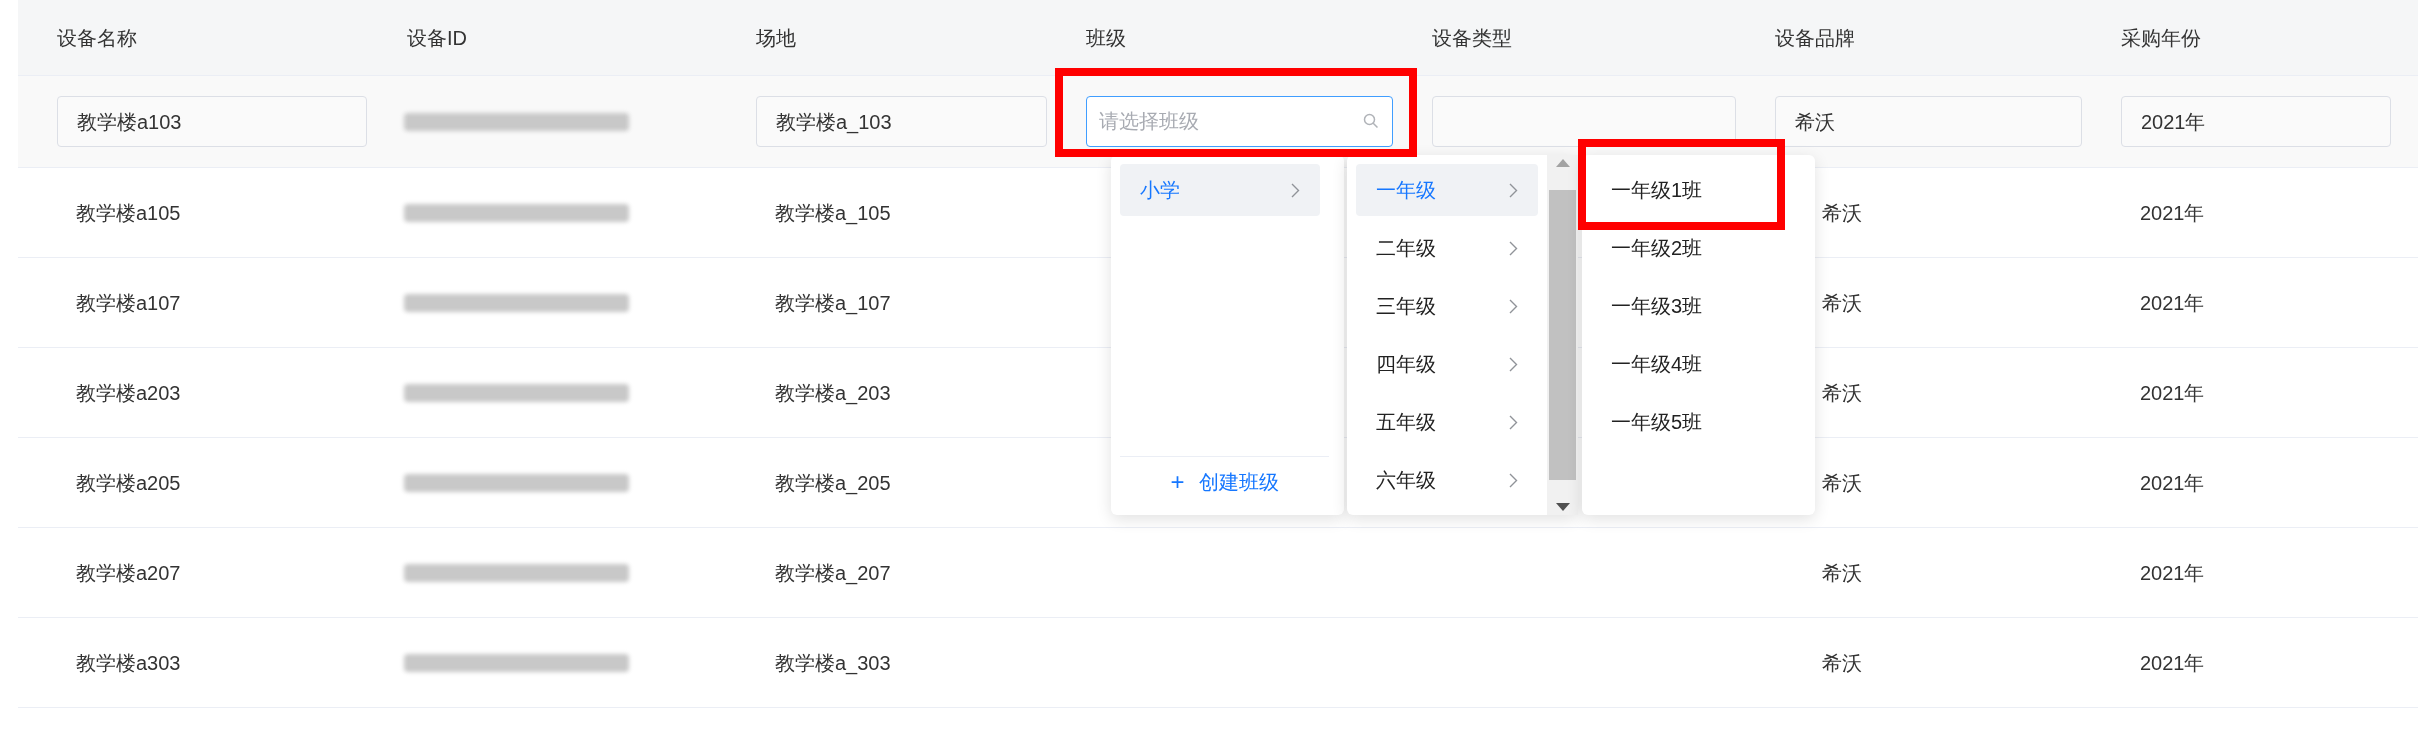  What do you see at coordinates (2256, 121) in the screenshot?
I see `input-field: 2021年` at bounding box center [2256, 121].